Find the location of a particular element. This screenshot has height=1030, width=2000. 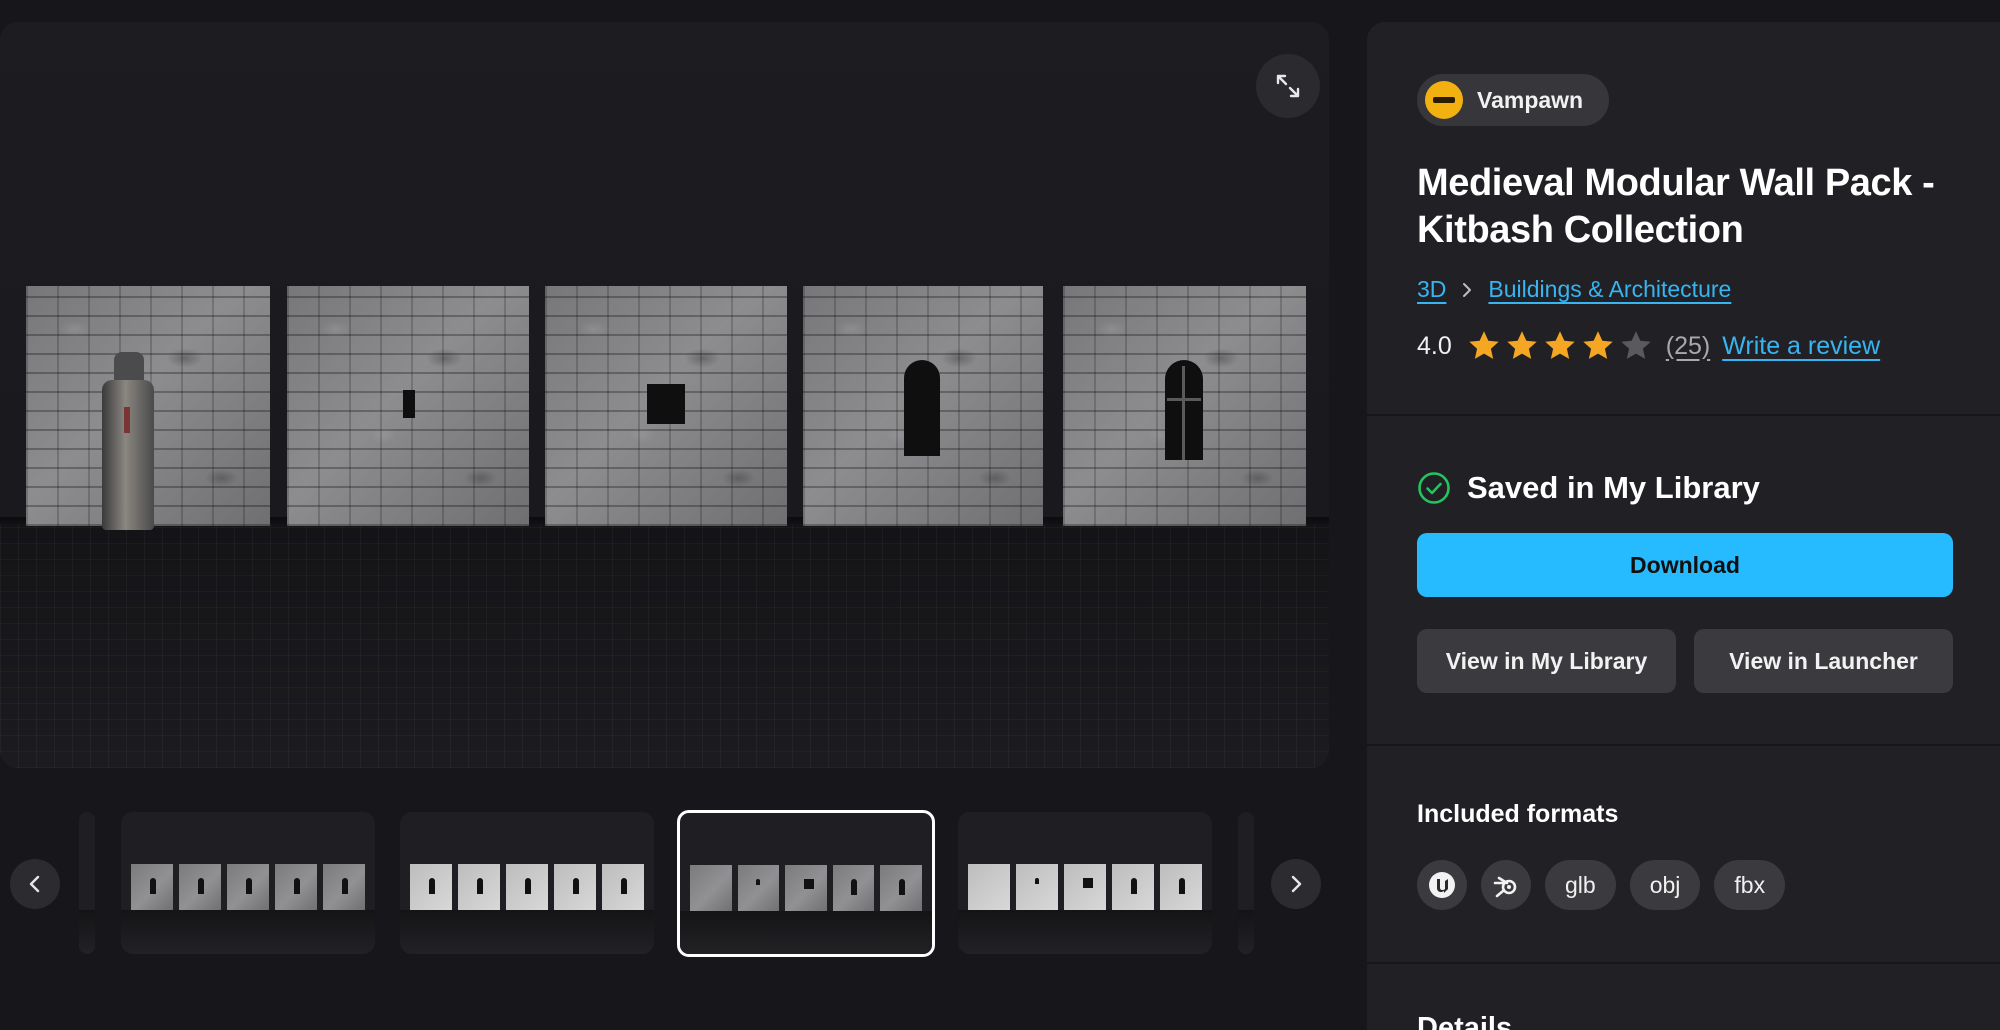

view-in-launcher-button: View in Launcher is located at coordinates (1823, 661).